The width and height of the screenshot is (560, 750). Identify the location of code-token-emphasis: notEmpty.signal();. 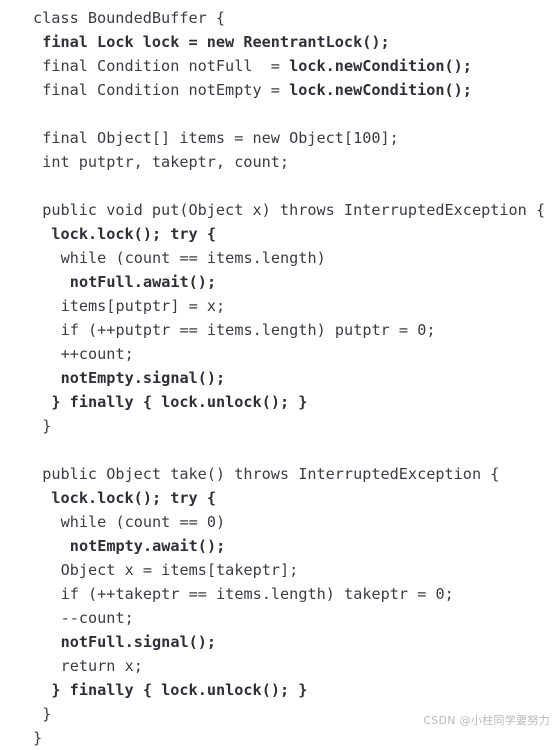
(143, 378).